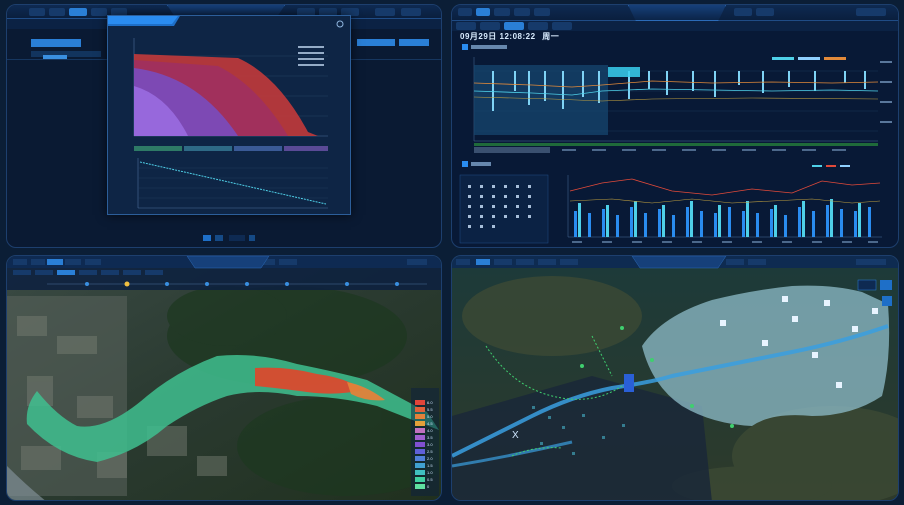  I want to click on weekday-text: 周一, so click(551, 36).